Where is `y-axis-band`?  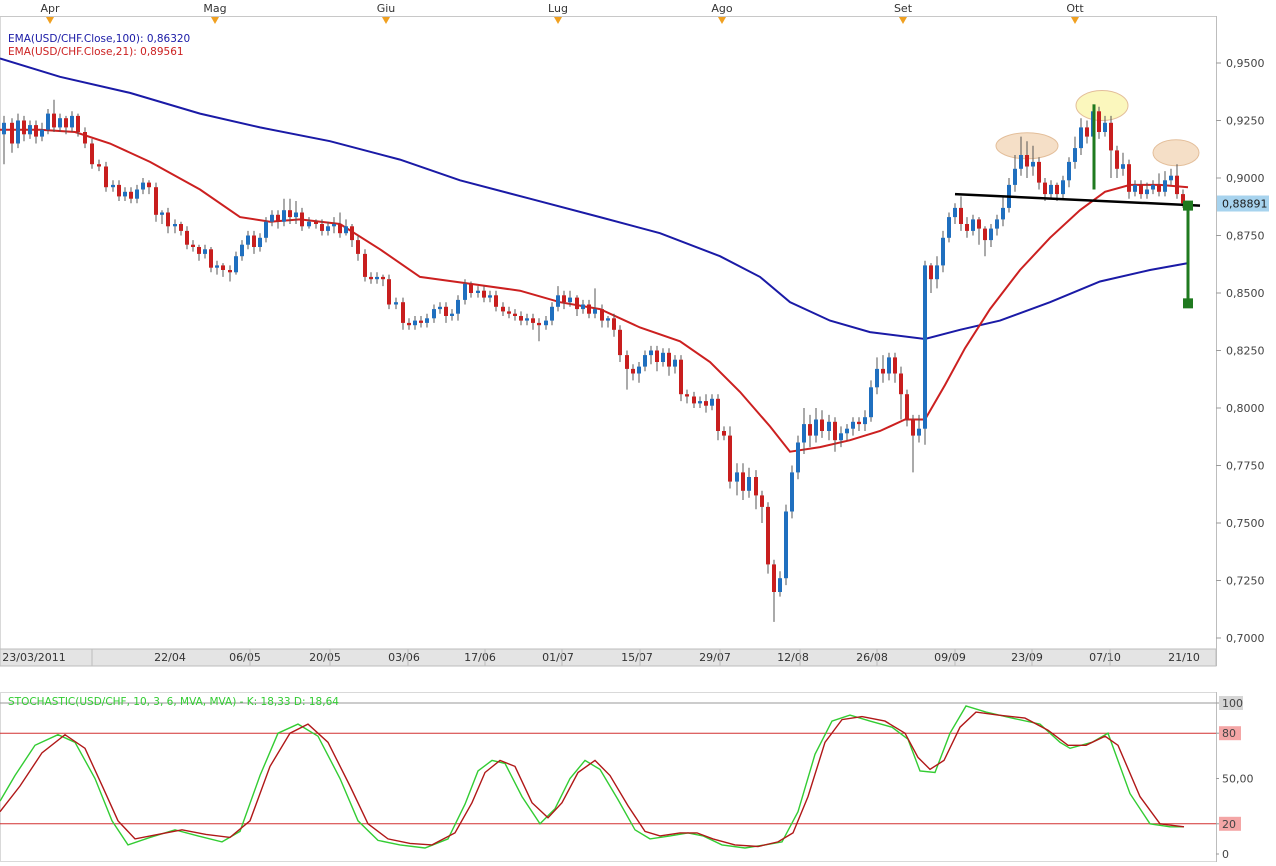
y-axis-band is located at coordinates (1246, 341).